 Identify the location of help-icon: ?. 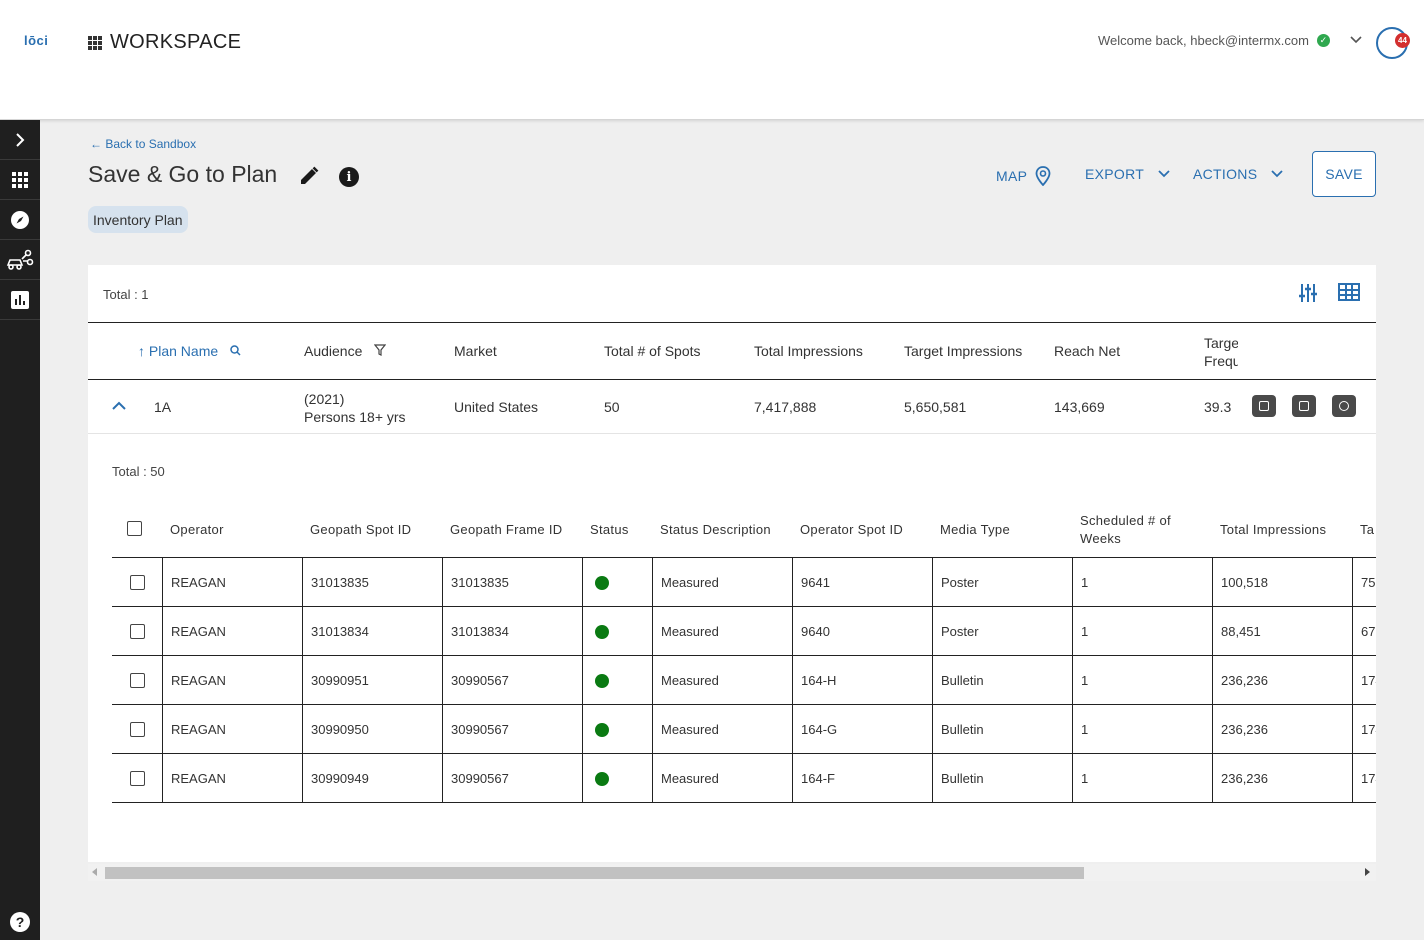
(20, 922).